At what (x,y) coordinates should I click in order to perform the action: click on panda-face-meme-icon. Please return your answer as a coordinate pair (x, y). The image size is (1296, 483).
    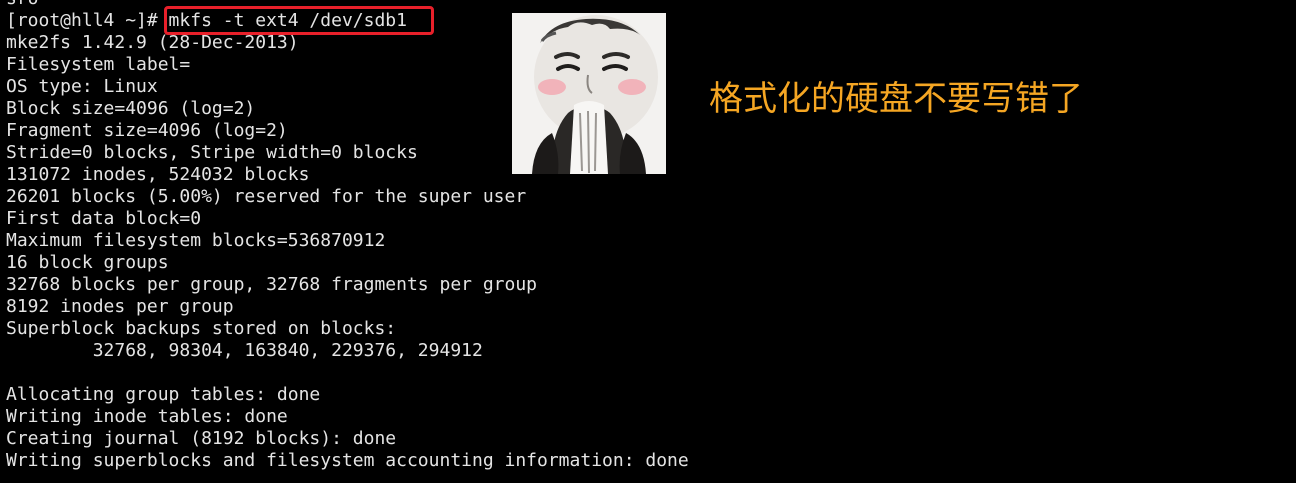
    Looking at the image, I should click on (589, 93).